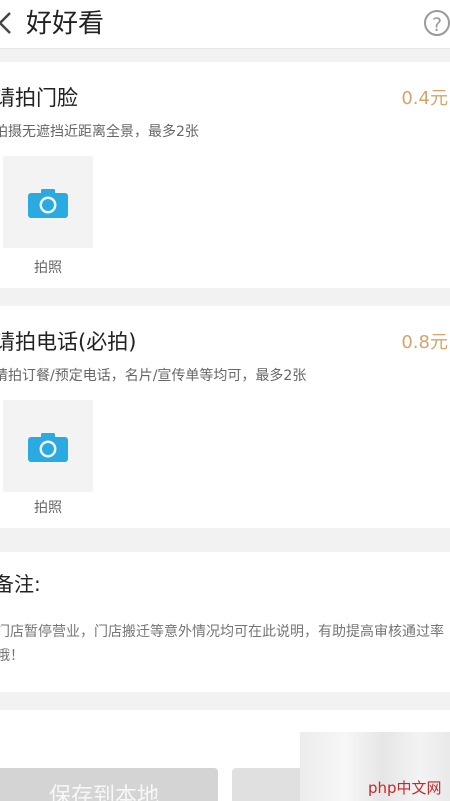  What do you see at coordinates (39, 98) in the screenshot?
I see `section-title: 请拍门脸` at bounding box center [39, 98].